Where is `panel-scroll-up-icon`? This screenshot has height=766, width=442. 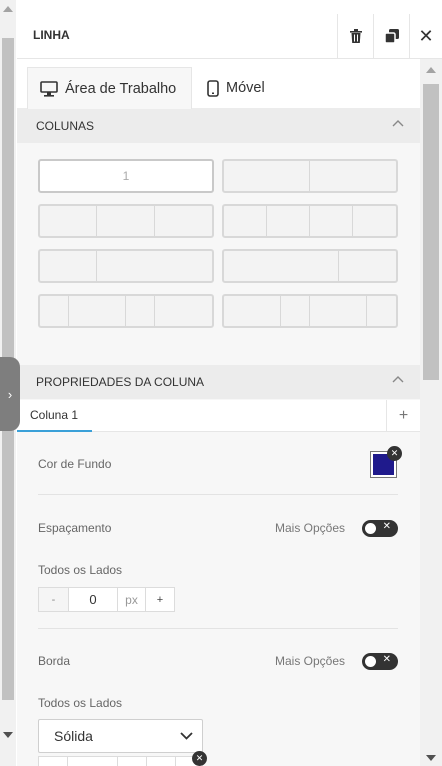 panel-scroll-up-icon is located at coordinates (431, 70).